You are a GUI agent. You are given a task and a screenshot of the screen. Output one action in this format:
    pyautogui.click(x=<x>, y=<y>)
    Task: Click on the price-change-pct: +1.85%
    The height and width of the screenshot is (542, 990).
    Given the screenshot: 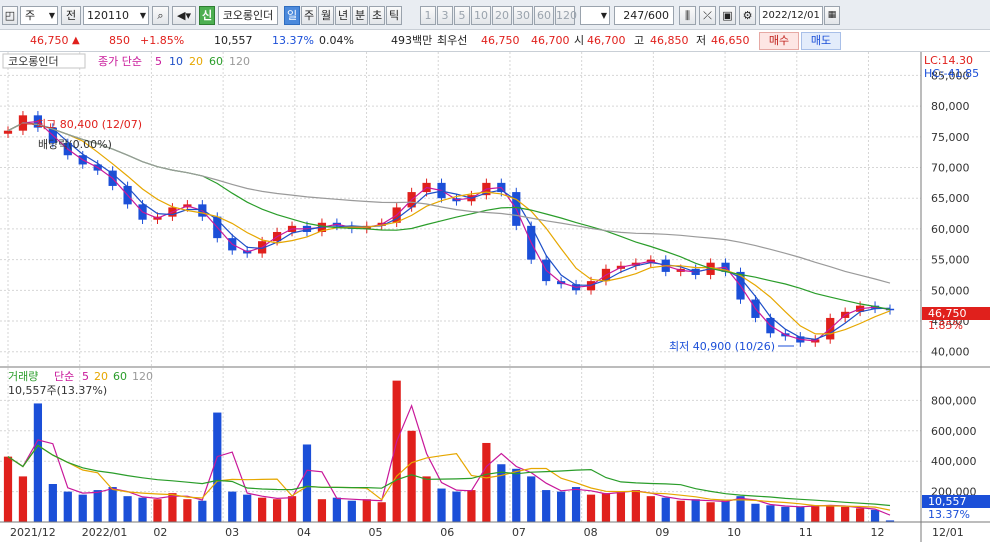 What is the action you would take?
    pyautogui.click(x=162, y=40)
    